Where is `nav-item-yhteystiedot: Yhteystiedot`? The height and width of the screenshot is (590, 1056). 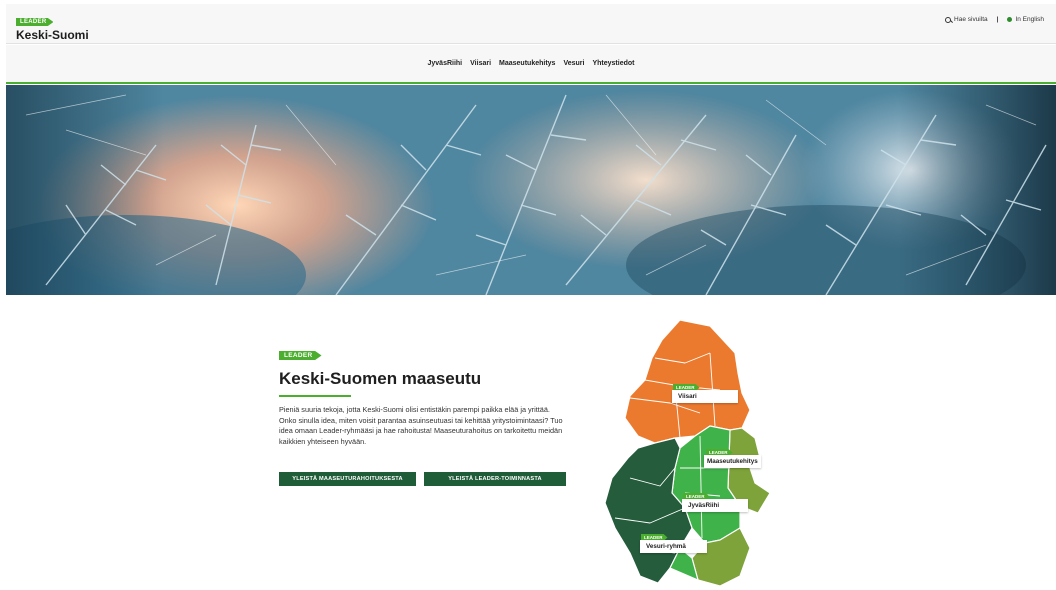
nav-item-yhteystiedot: Yhteystiedot is located at coordinates (613, 63).